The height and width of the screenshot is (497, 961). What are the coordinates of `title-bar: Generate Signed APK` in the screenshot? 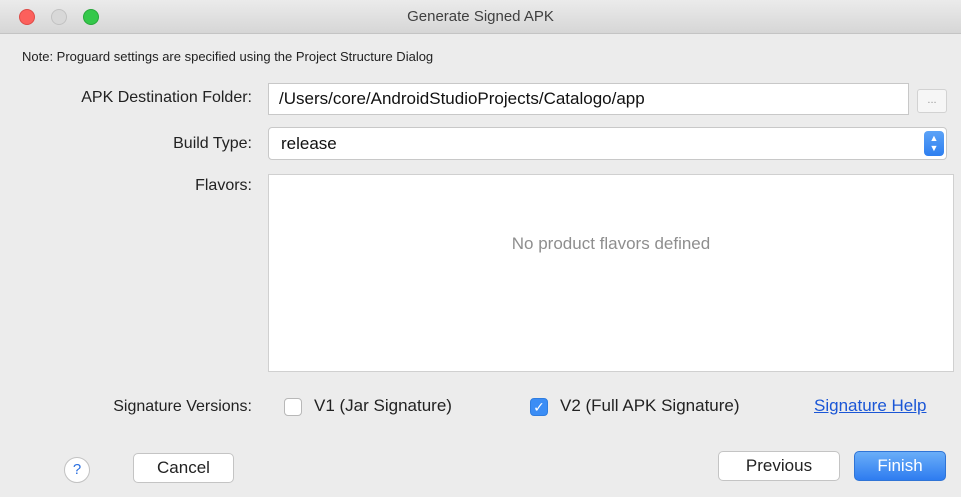 It's located at (480, 17).